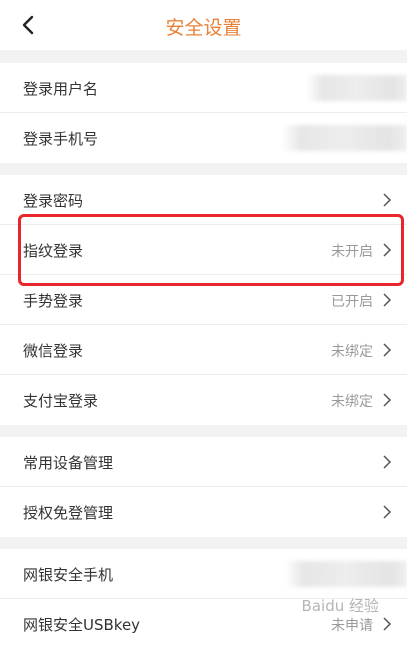 This screenshot has width=407, height=649. Describe the element at coordinates (61, 89) in the screenshot. I see `row-label: 登录用户名` at that location.